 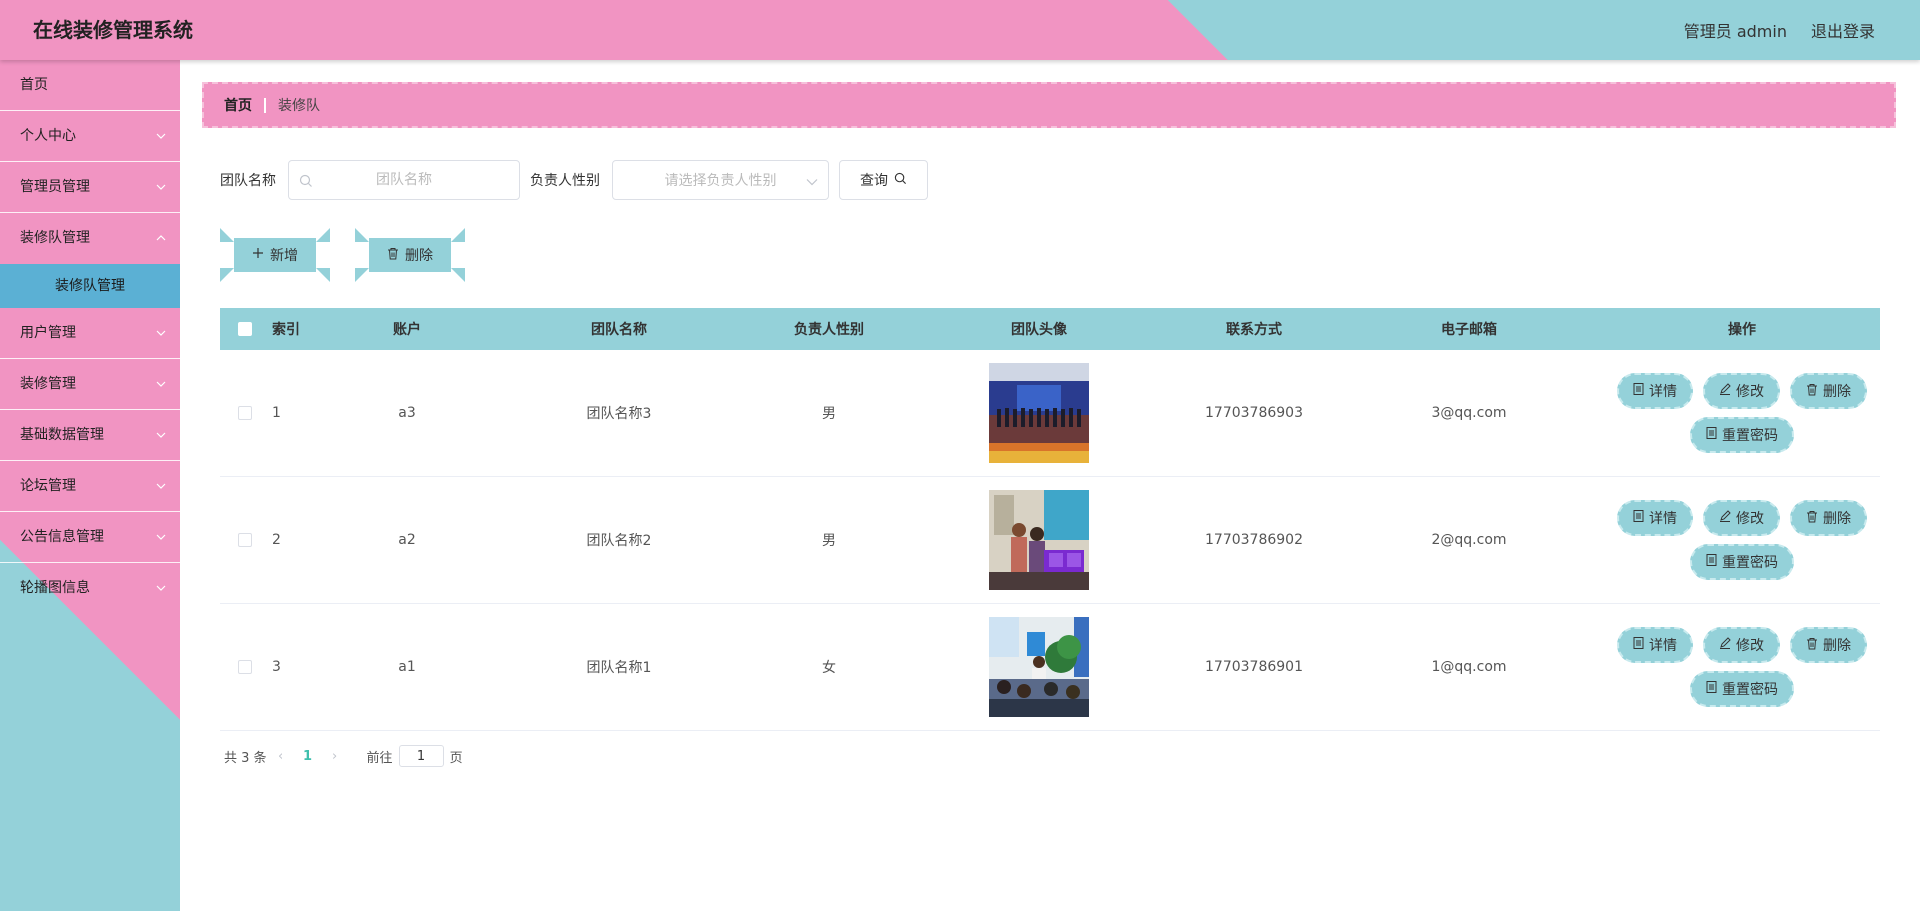 What do you see at coordinates (258, 255) in the screenshot?
I see `plus-icon` at bounding box center [258, 255].